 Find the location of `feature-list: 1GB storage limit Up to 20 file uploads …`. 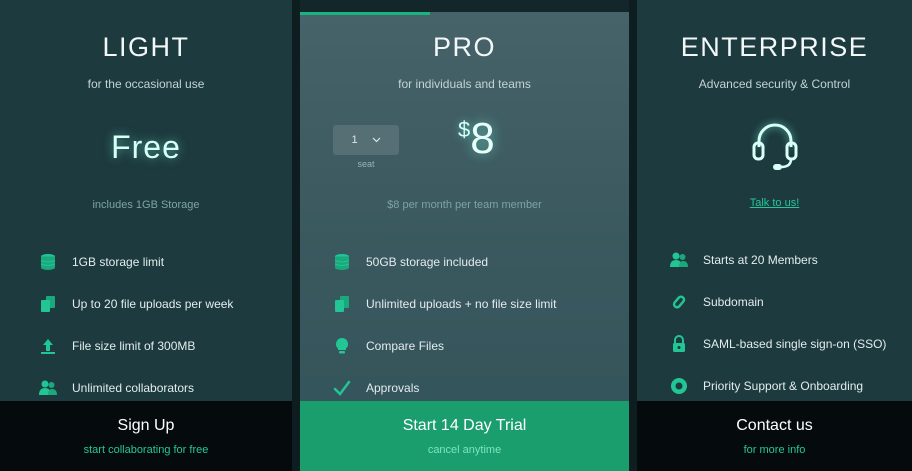

feature-list: 1GB storage limit Up to 20 file uploads … is located at coordinates (146, 325).